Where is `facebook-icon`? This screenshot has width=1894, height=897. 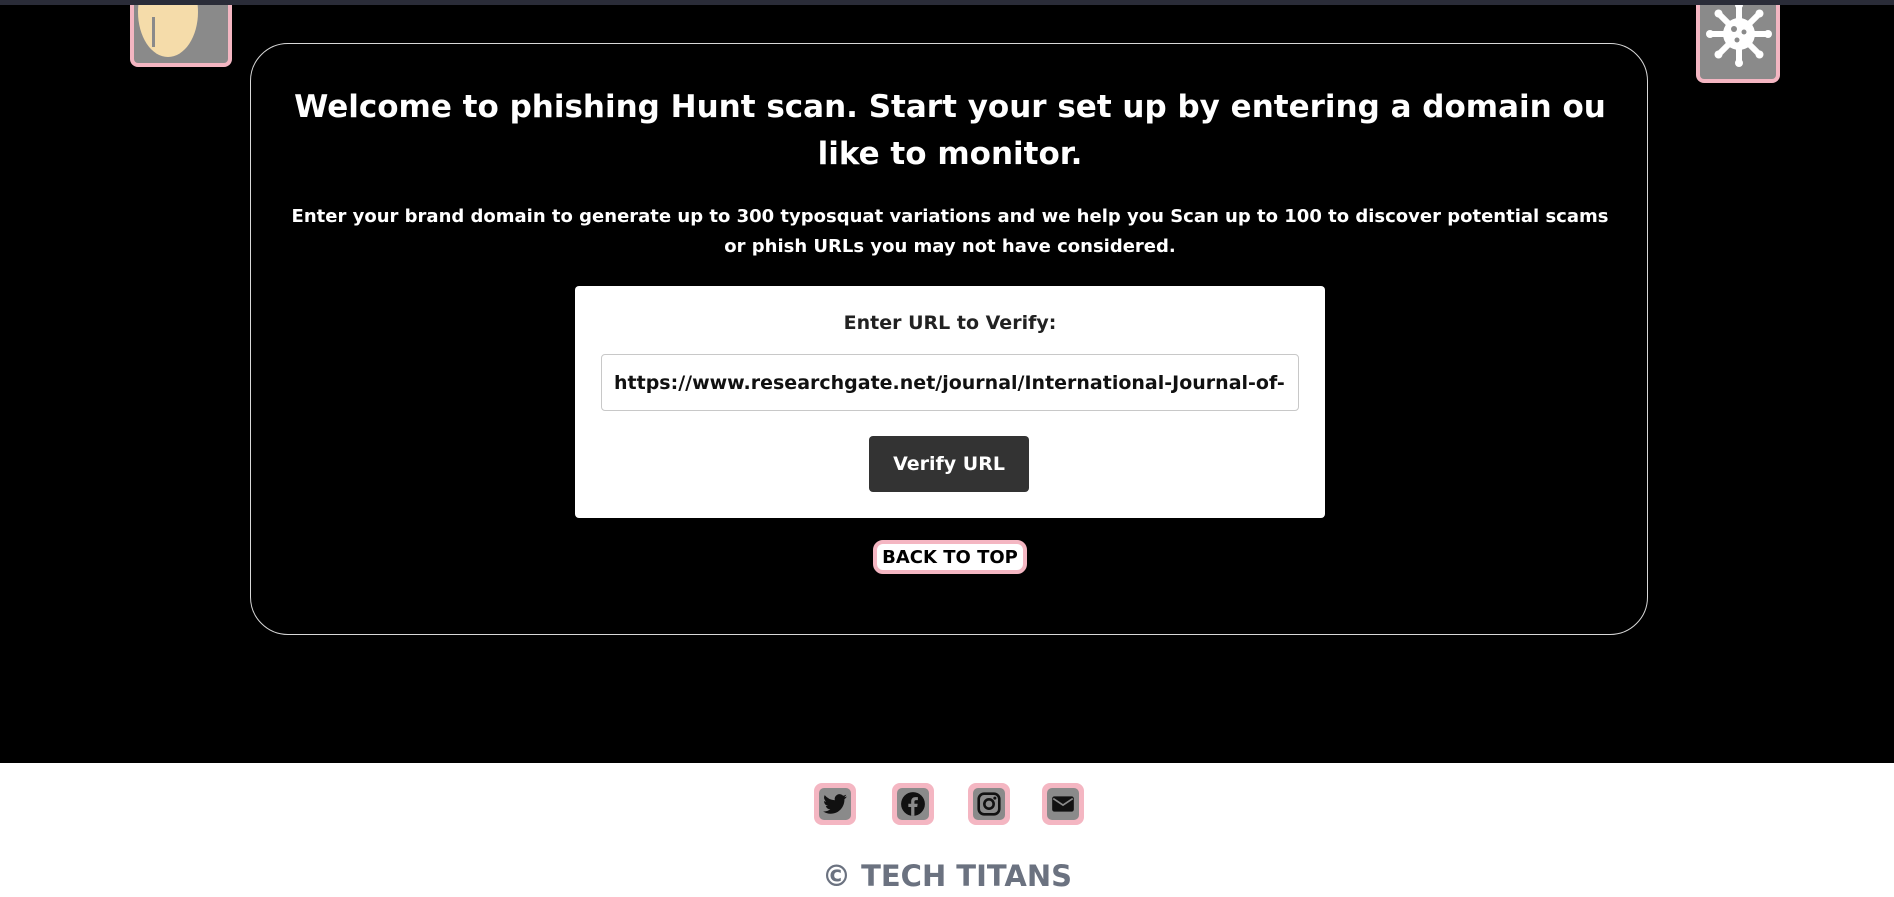
facebook-icon is located at coordinates (913, 804).